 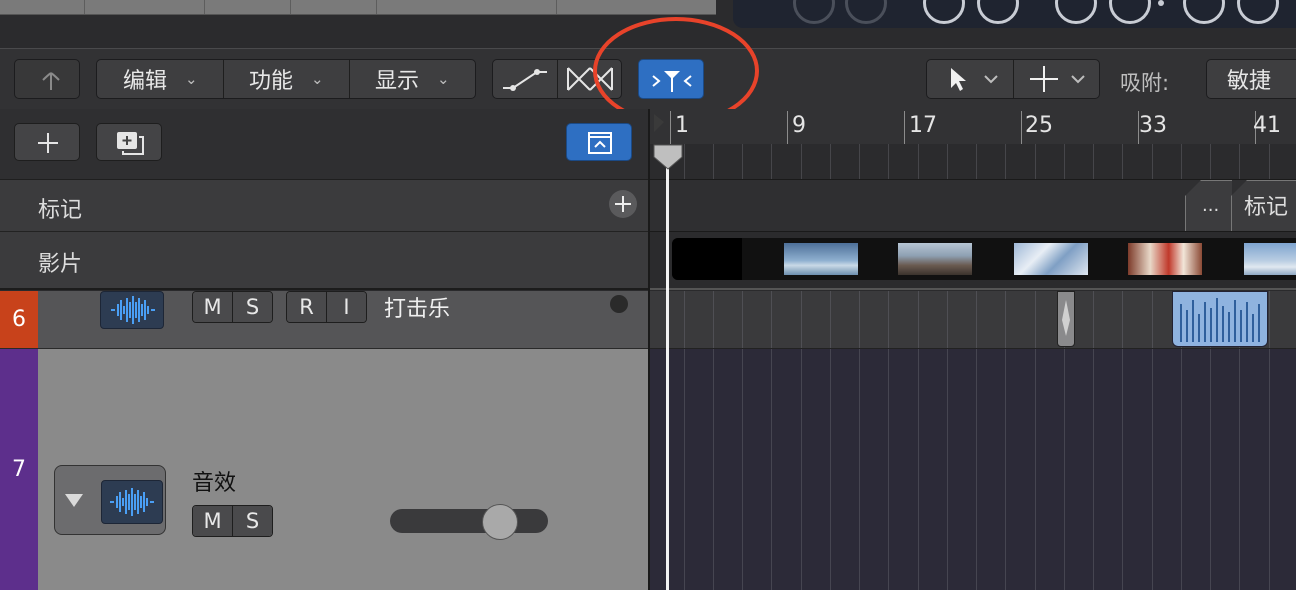 I want to click on track-stack-box, so click(x=110, y=500).